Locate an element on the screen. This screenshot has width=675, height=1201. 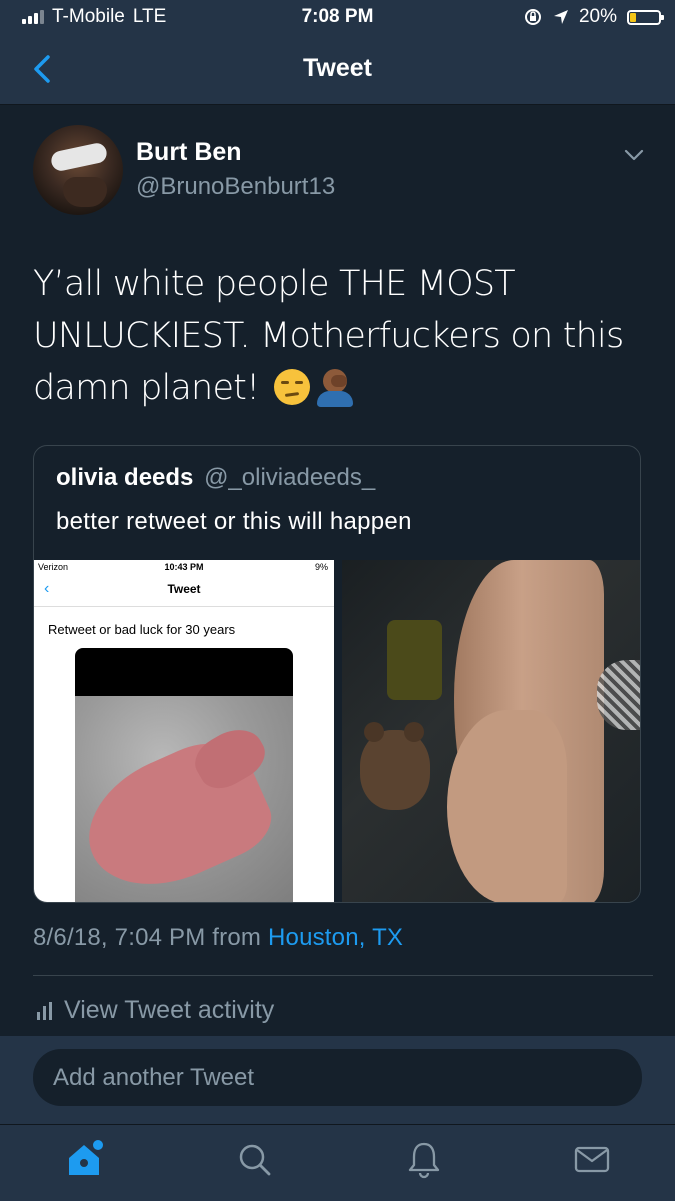
tweet-timestamp: 8/6/18, 7:04 PM from Houston, TX is located at coordinates (218, 938).